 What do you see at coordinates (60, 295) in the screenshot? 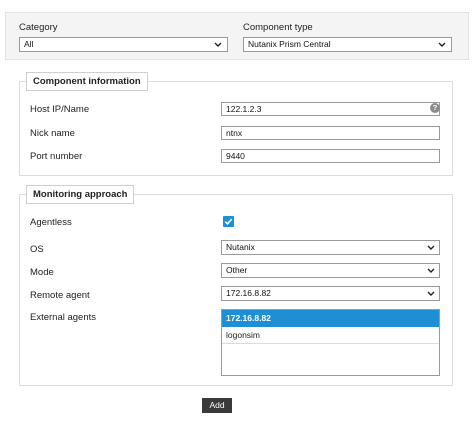
I see `remote-agent-label: Remote agent` at bounding box center [60, 295].